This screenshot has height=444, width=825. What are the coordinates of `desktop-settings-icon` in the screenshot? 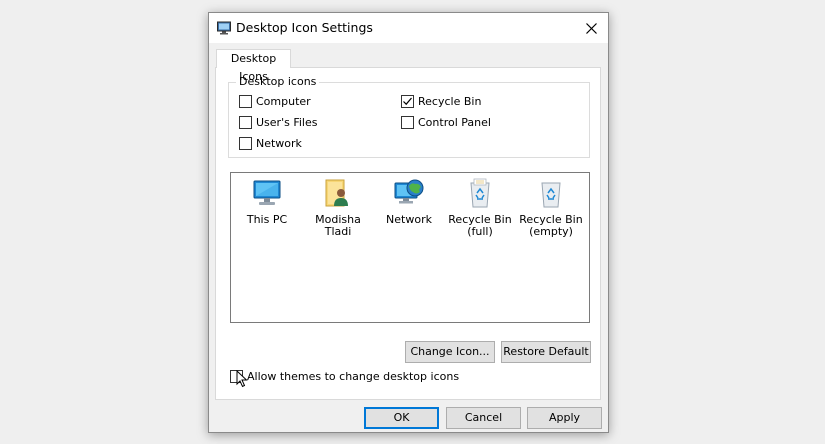 It's located at (224, 28).